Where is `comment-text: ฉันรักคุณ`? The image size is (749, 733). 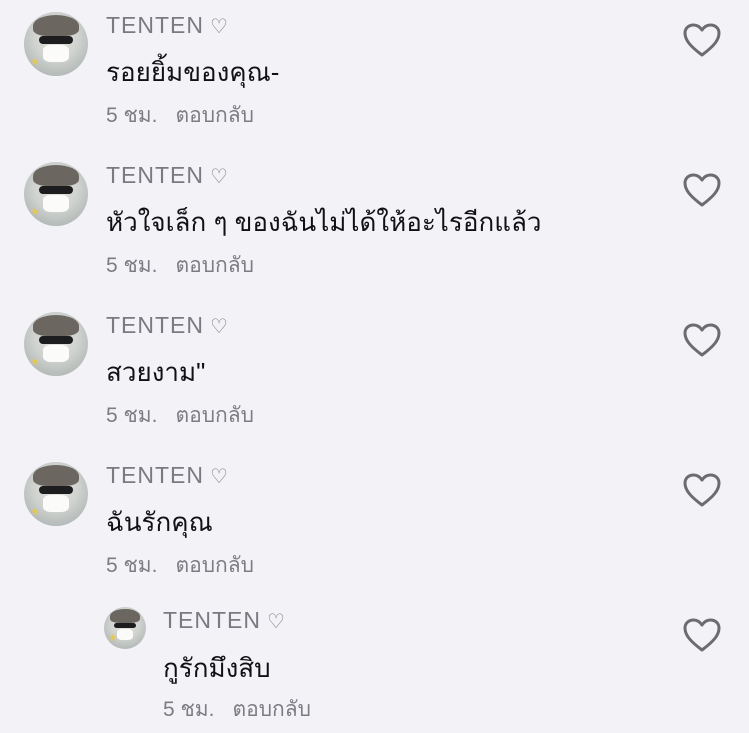
comment-text: ฉันรักคุณ is located at coordinates (159, 522).